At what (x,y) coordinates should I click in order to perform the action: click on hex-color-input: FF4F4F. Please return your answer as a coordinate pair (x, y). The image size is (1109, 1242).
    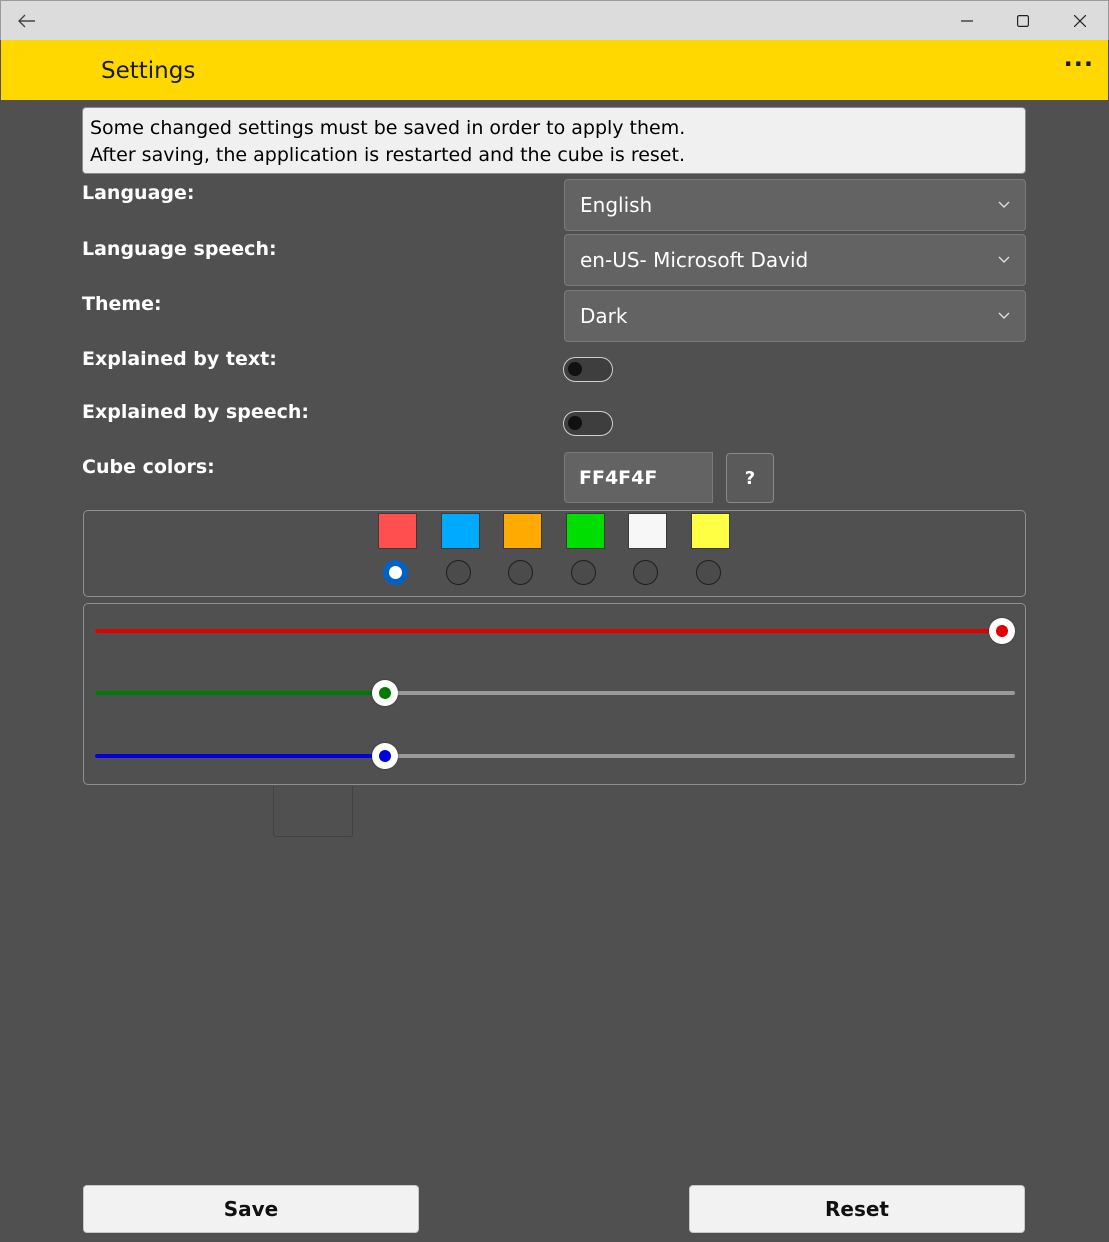
    Looking at the image, I should click on (638, 477).